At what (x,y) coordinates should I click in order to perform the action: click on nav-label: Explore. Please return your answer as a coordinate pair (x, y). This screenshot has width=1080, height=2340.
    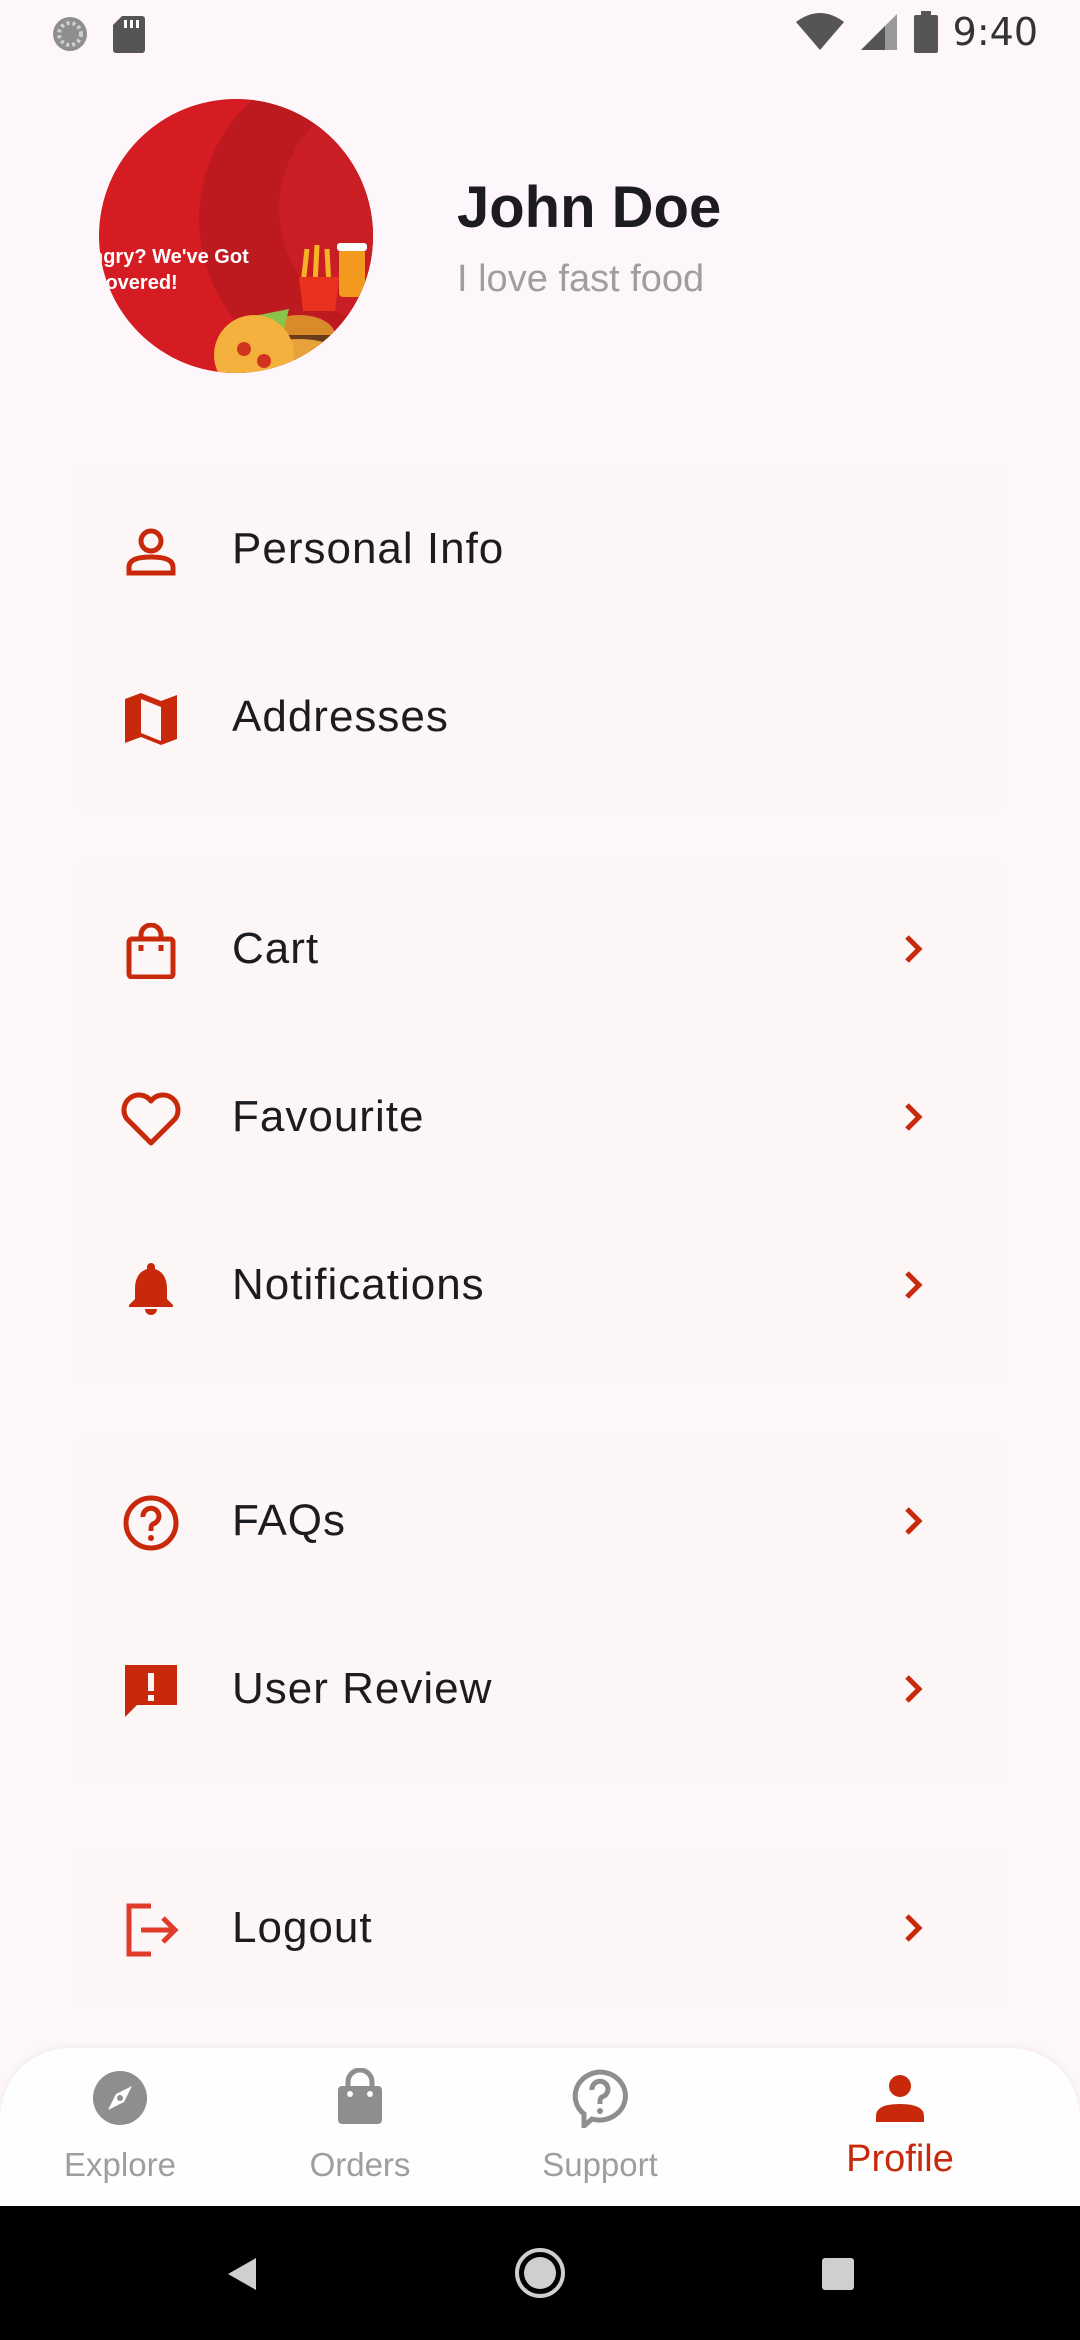
    Looking at the image, I should click on (120, 2164).